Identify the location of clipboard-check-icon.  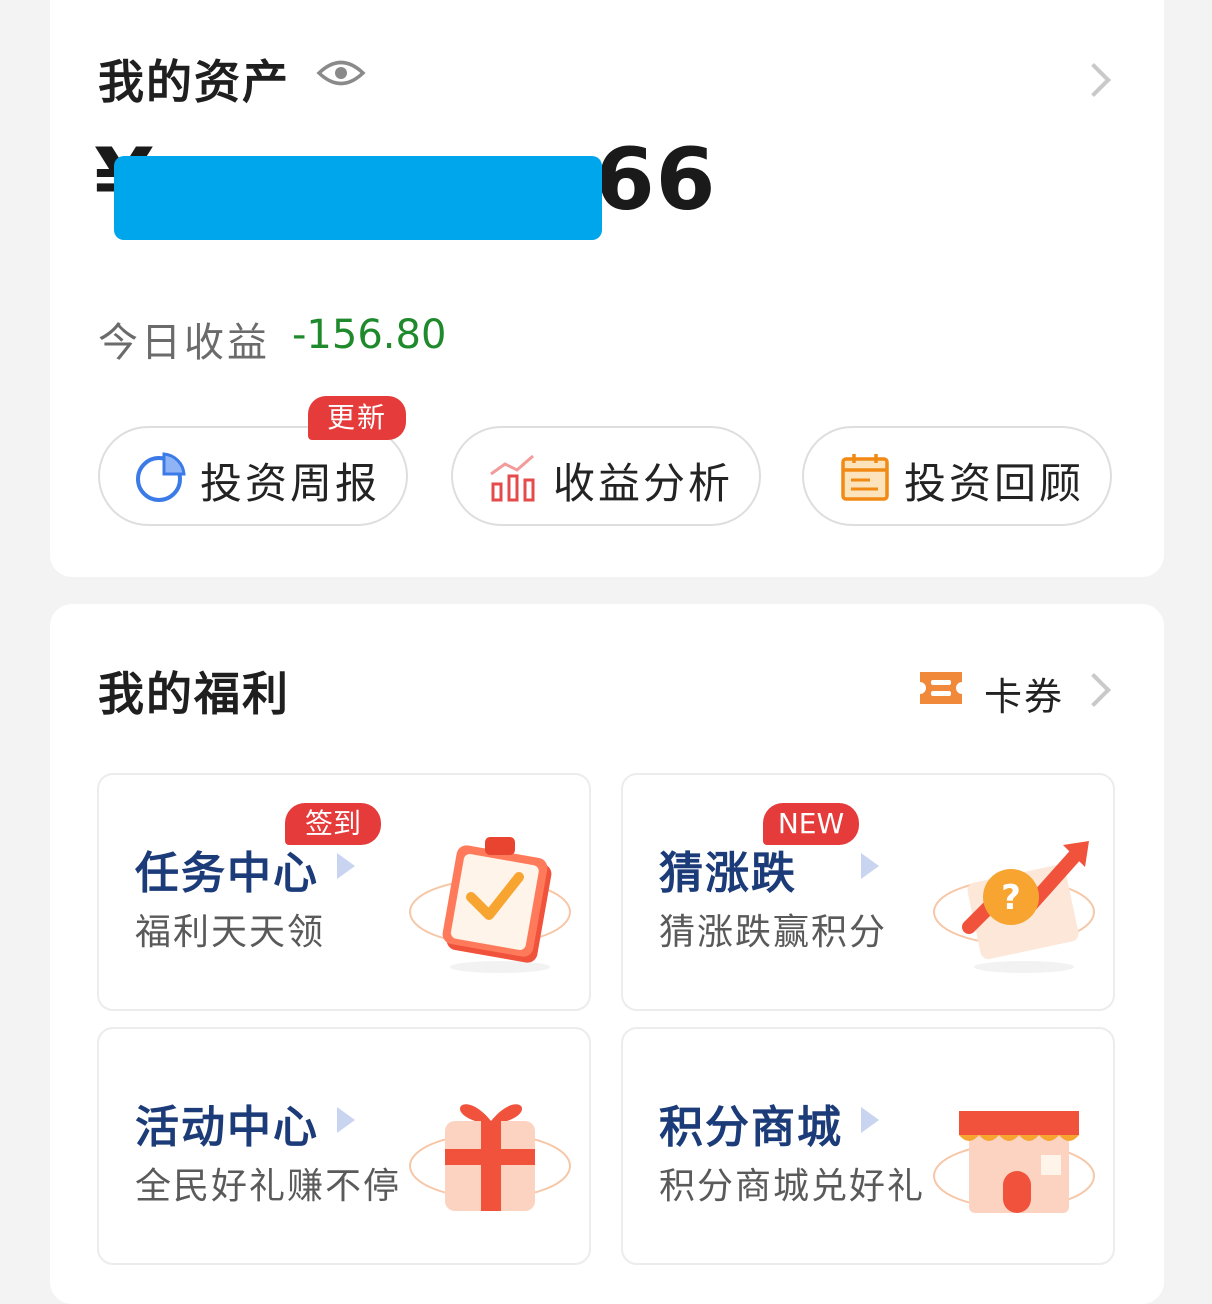
(490, 905).